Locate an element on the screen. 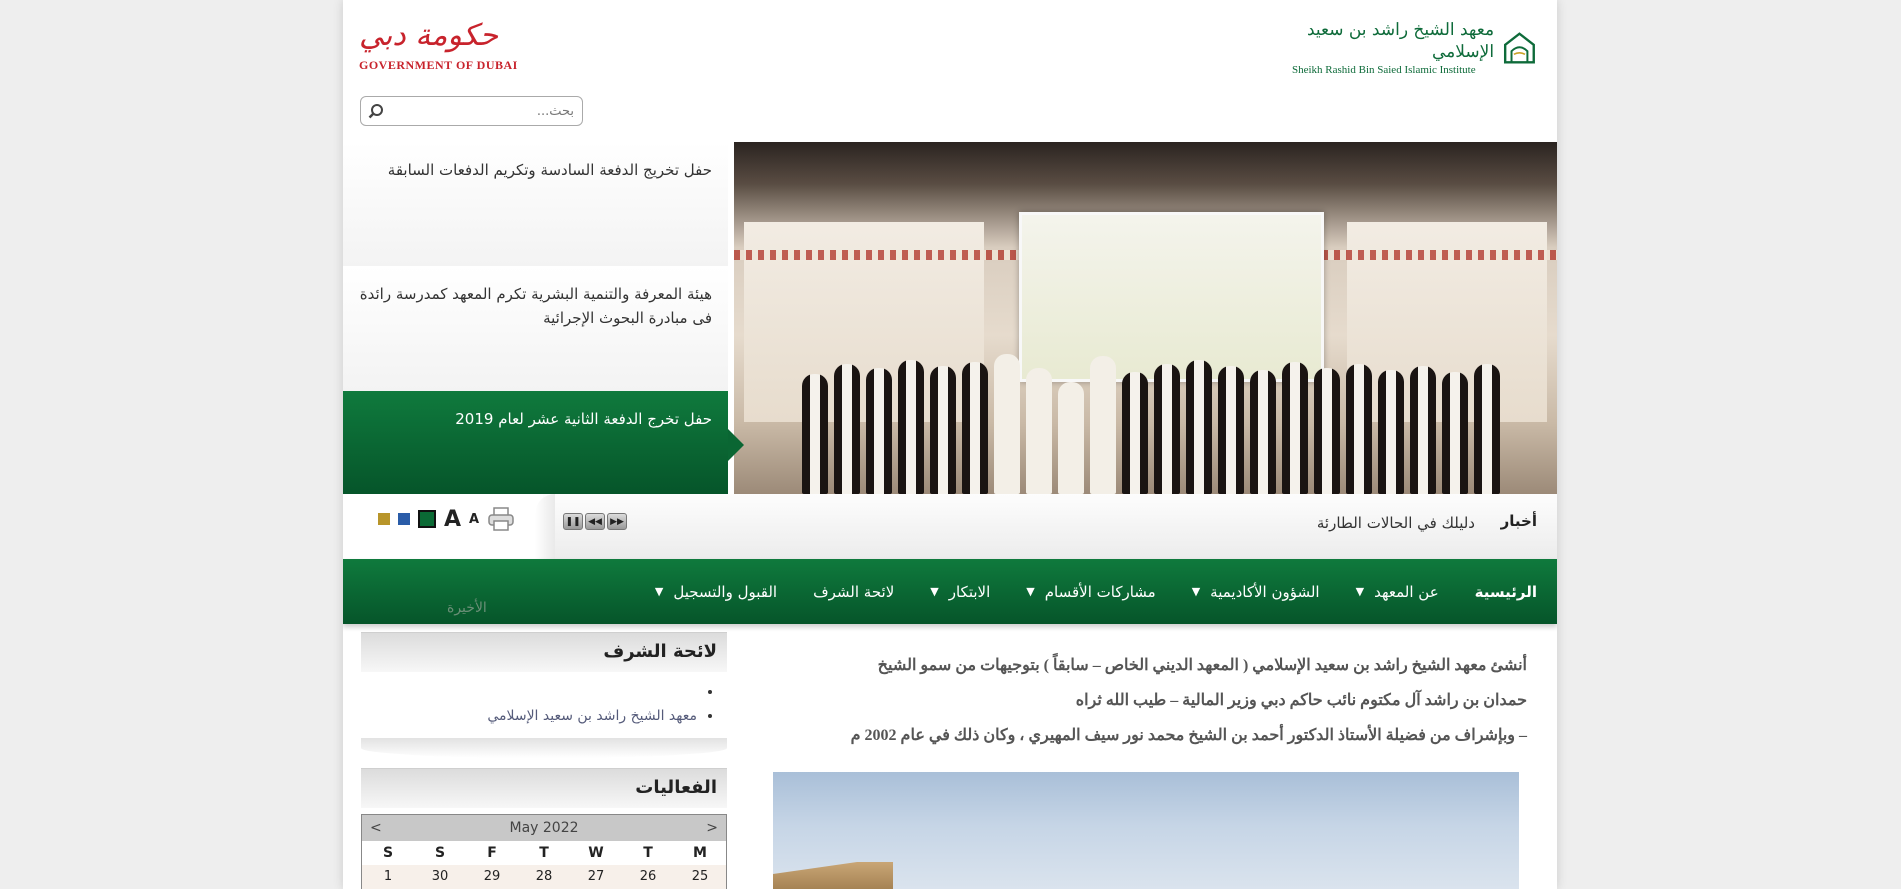  widget-title: الفعاليات is located at coordinates (544, 788).